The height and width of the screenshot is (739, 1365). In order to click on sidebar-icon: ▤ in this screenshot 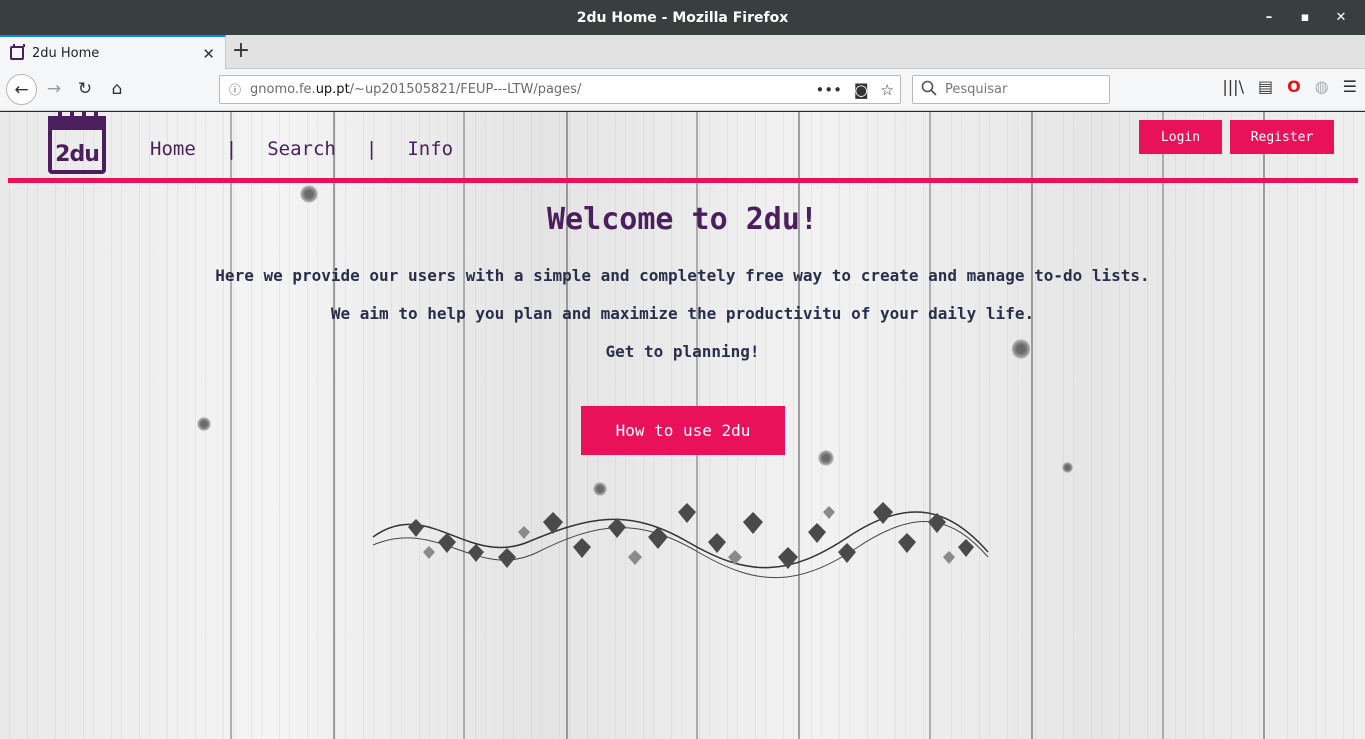, I will do `click(1265, 86)`.